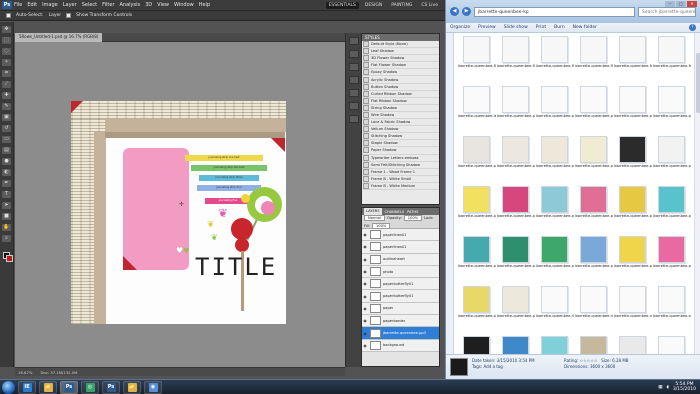 Image resolution: width=700 pixels, height=394 pixels. I want to click on file-item: jbarrette-queenbee-sp4.jpg, so click(593, 345).